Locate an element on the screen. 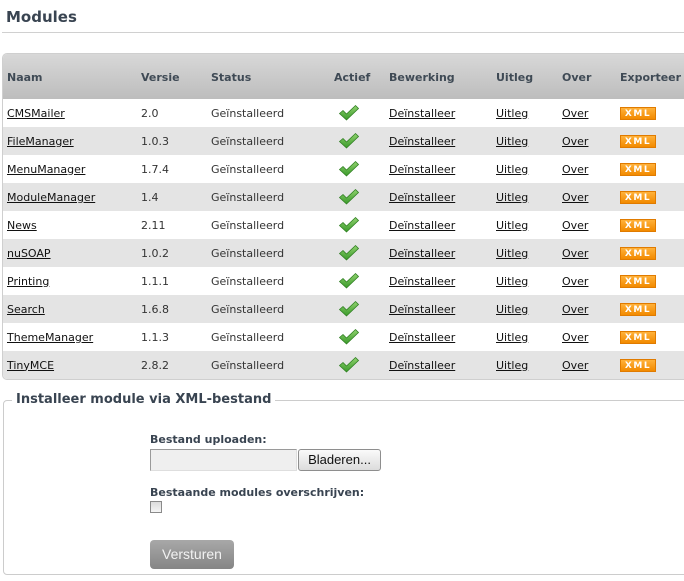 This screenshot has height=581, width=684. module-name-link: Search is located at coordinates (26, 309).